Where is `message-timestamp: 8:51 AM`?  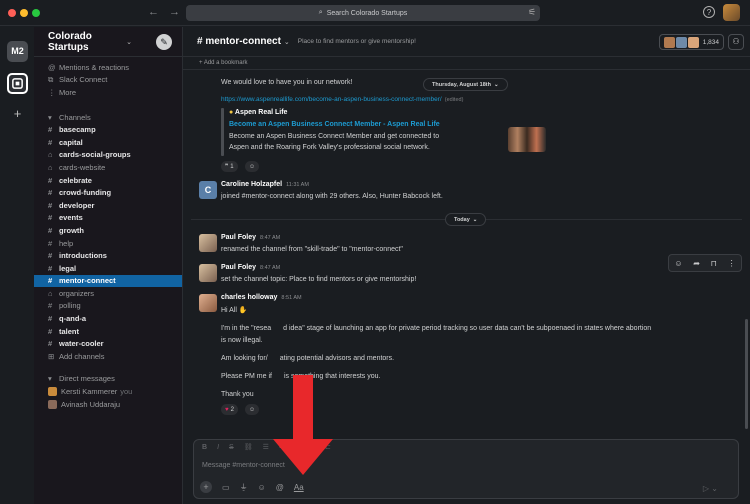 message-timestamp: 8:51 AM is located at coordinates (291, 298).